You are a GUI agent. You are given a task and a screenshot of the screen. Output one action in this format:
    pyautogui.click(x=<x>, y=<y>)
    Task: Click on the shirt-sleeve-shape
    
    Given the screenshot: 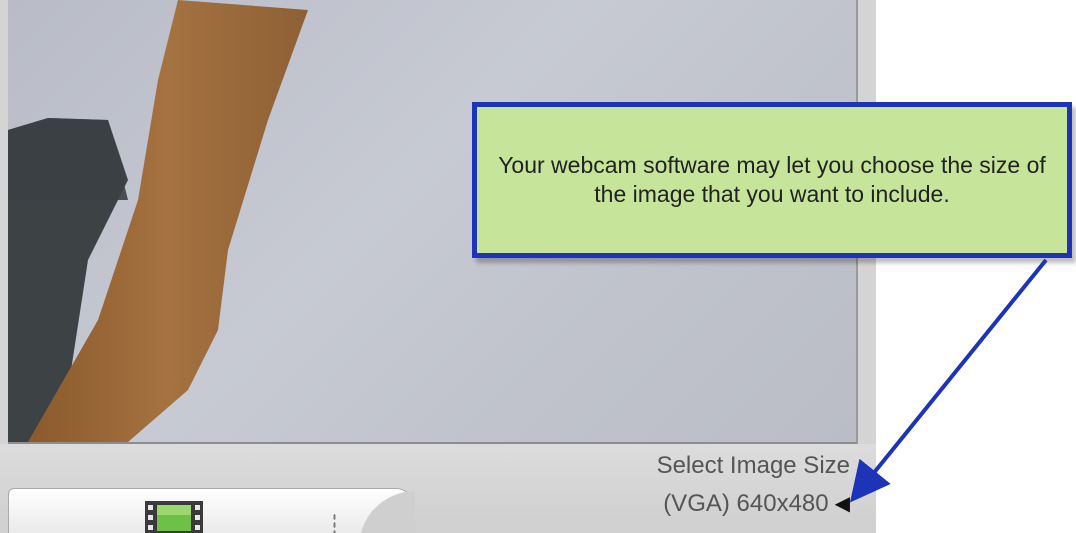 What is the action you would take?
    pyautogui.click(x=68, y=159)
    